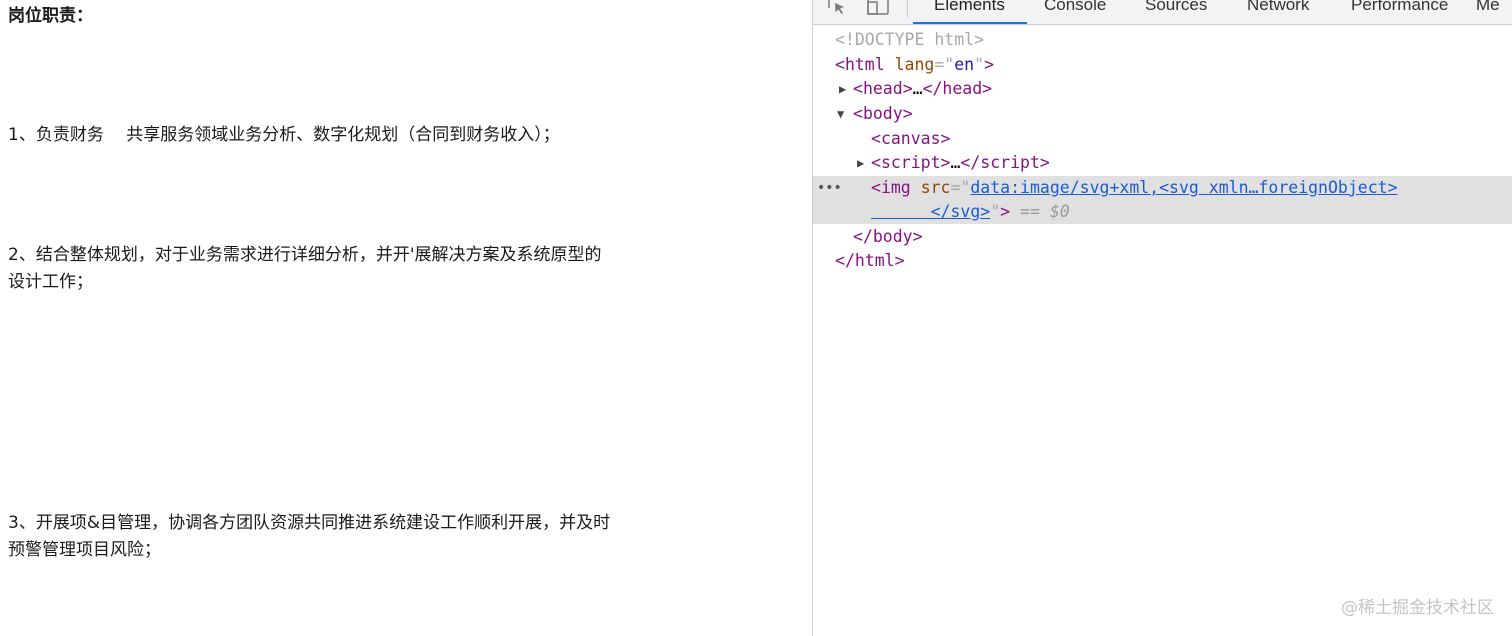 The image size is (1512, 636). What do you see at coordinates (840, 114) in the screenshot?
I see `collapse-triangle-icon: ▼` at bounding box center [840, 114].